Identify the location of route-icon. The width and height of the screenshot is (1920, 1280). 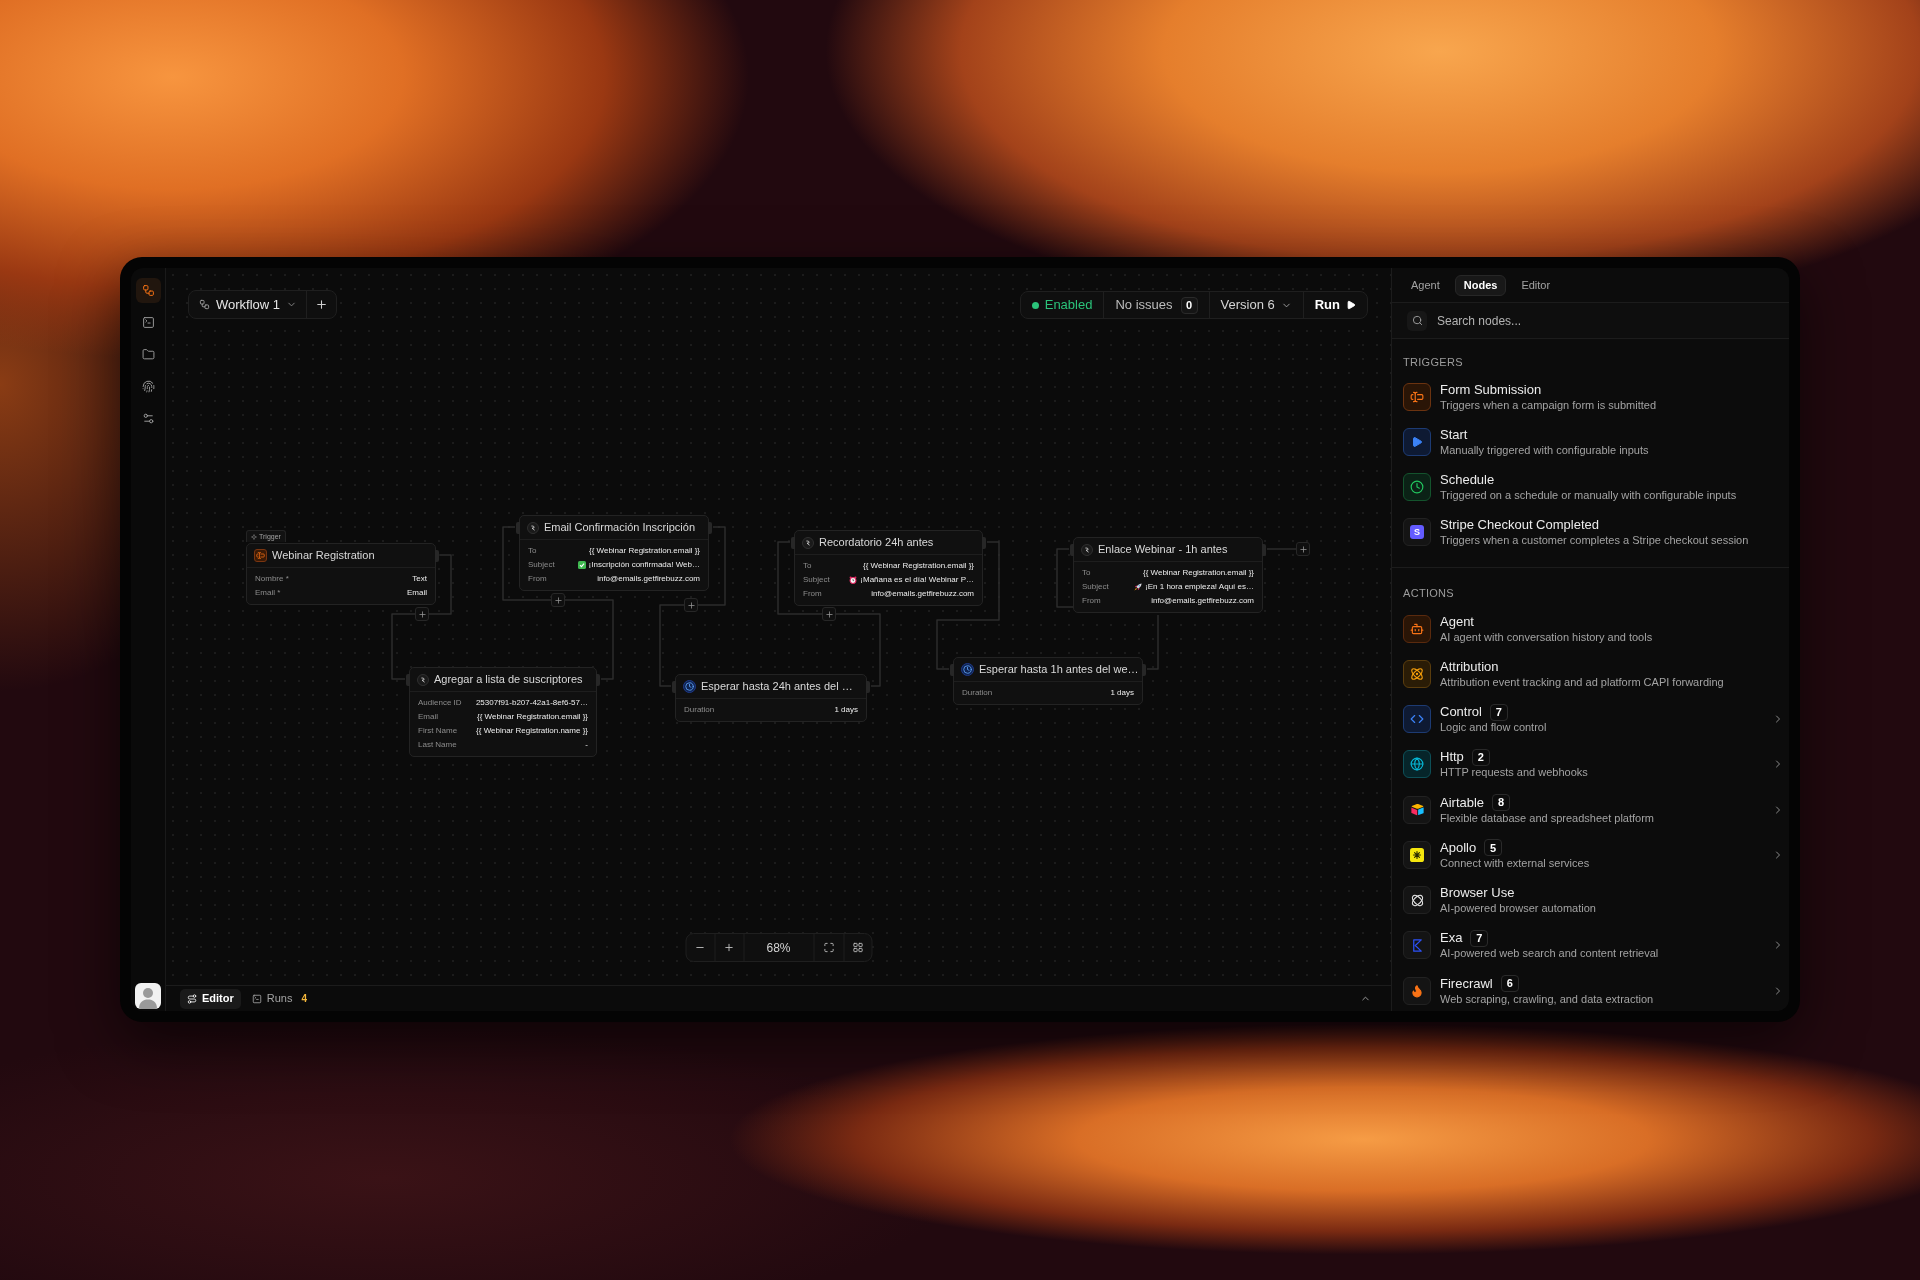
(192, 998).